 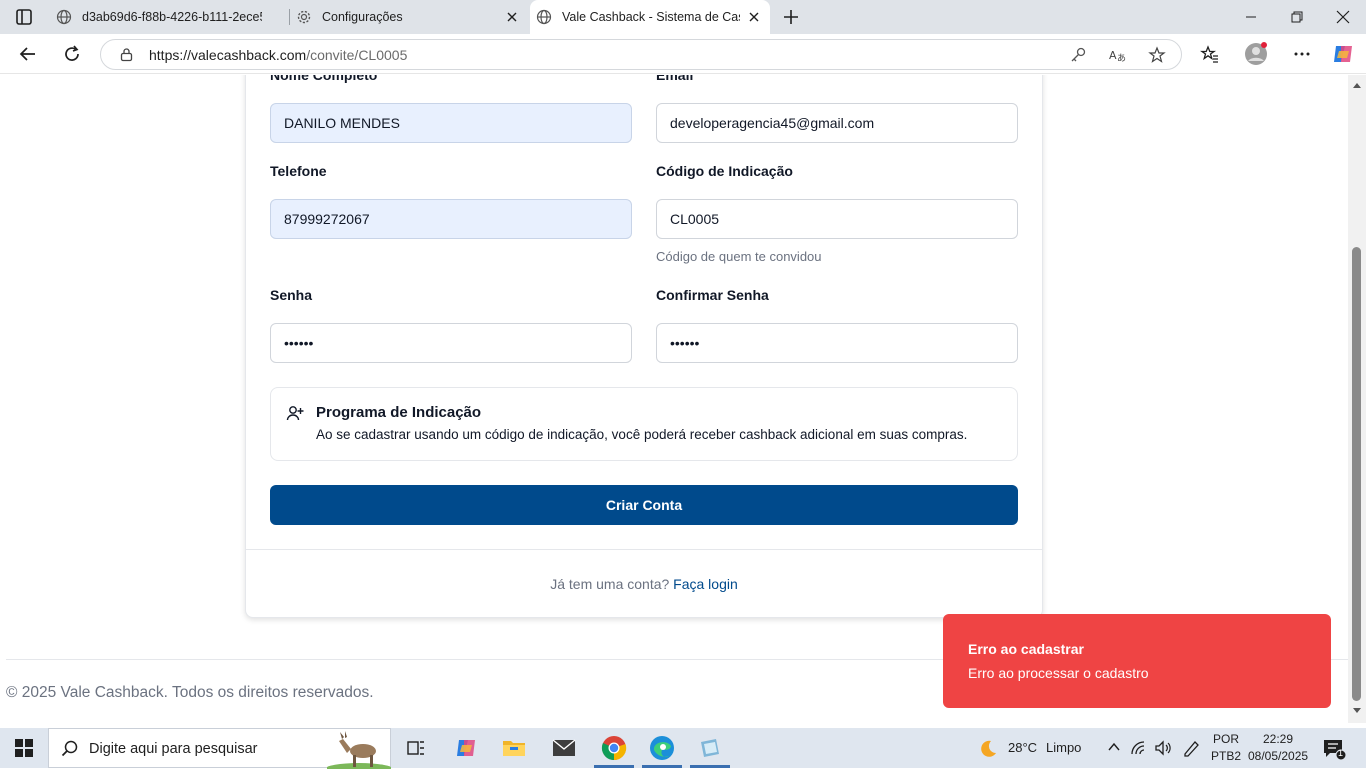 I want to click on start-button, so click(x=24, y=748).